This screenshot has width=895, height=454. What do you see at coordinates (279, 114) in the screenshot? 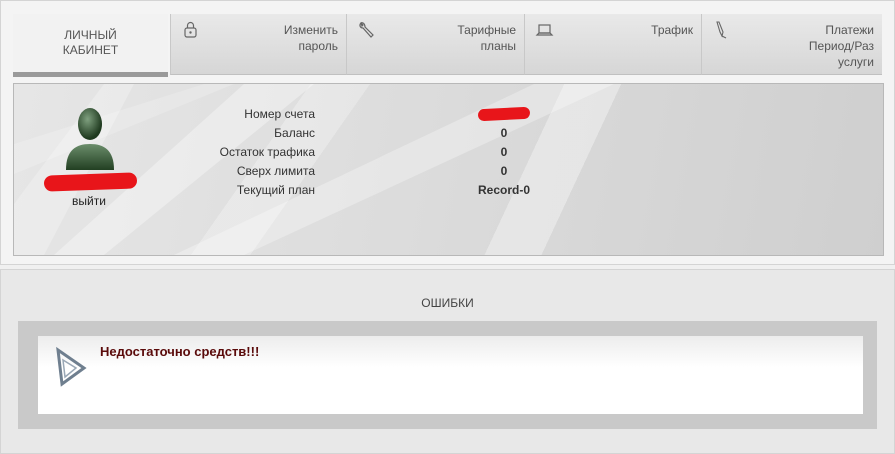
I see `label-account-number: Номер счета` at bounding box center [279, 114].